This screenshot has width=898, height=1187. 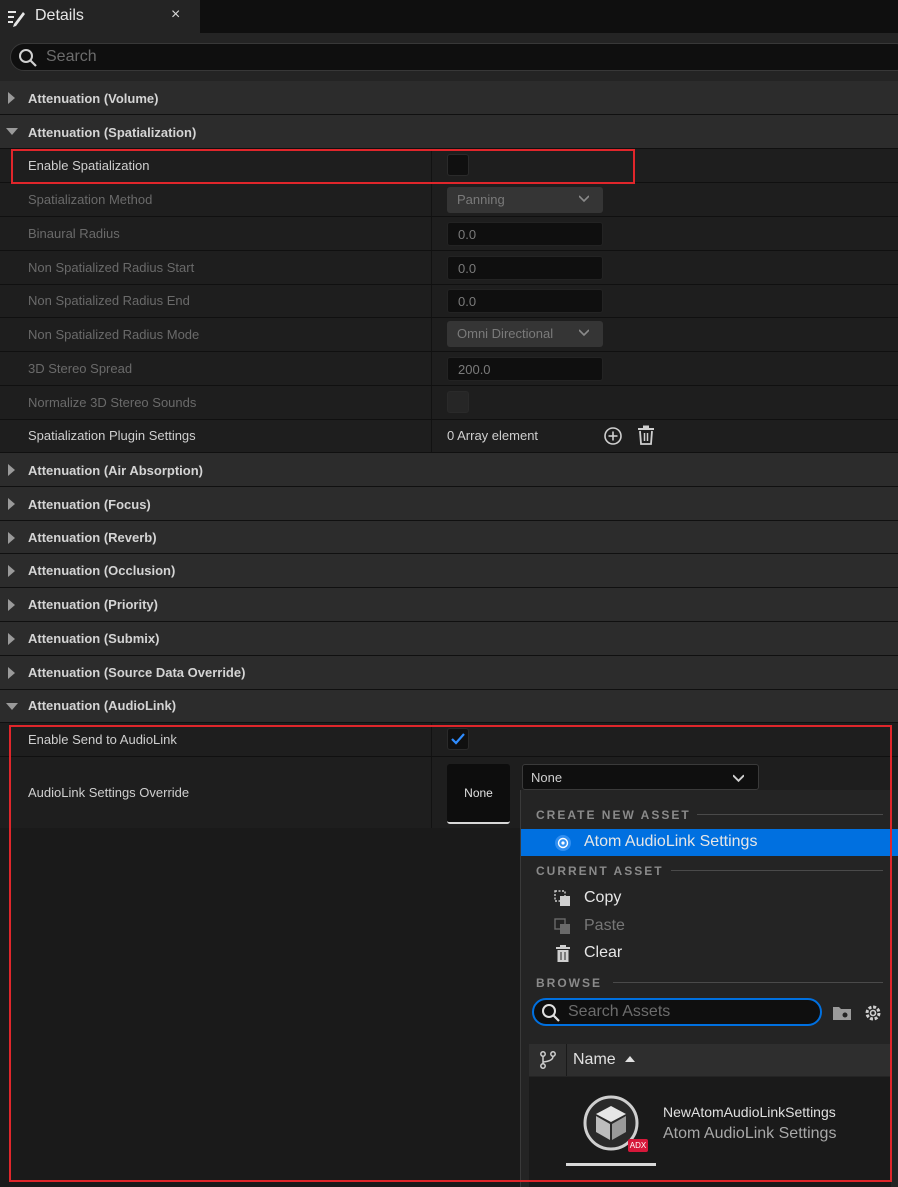 What do you see at coordinates (562, 898) in the screenshot?
I see `copy-icon` at bounding box center [562, 898].